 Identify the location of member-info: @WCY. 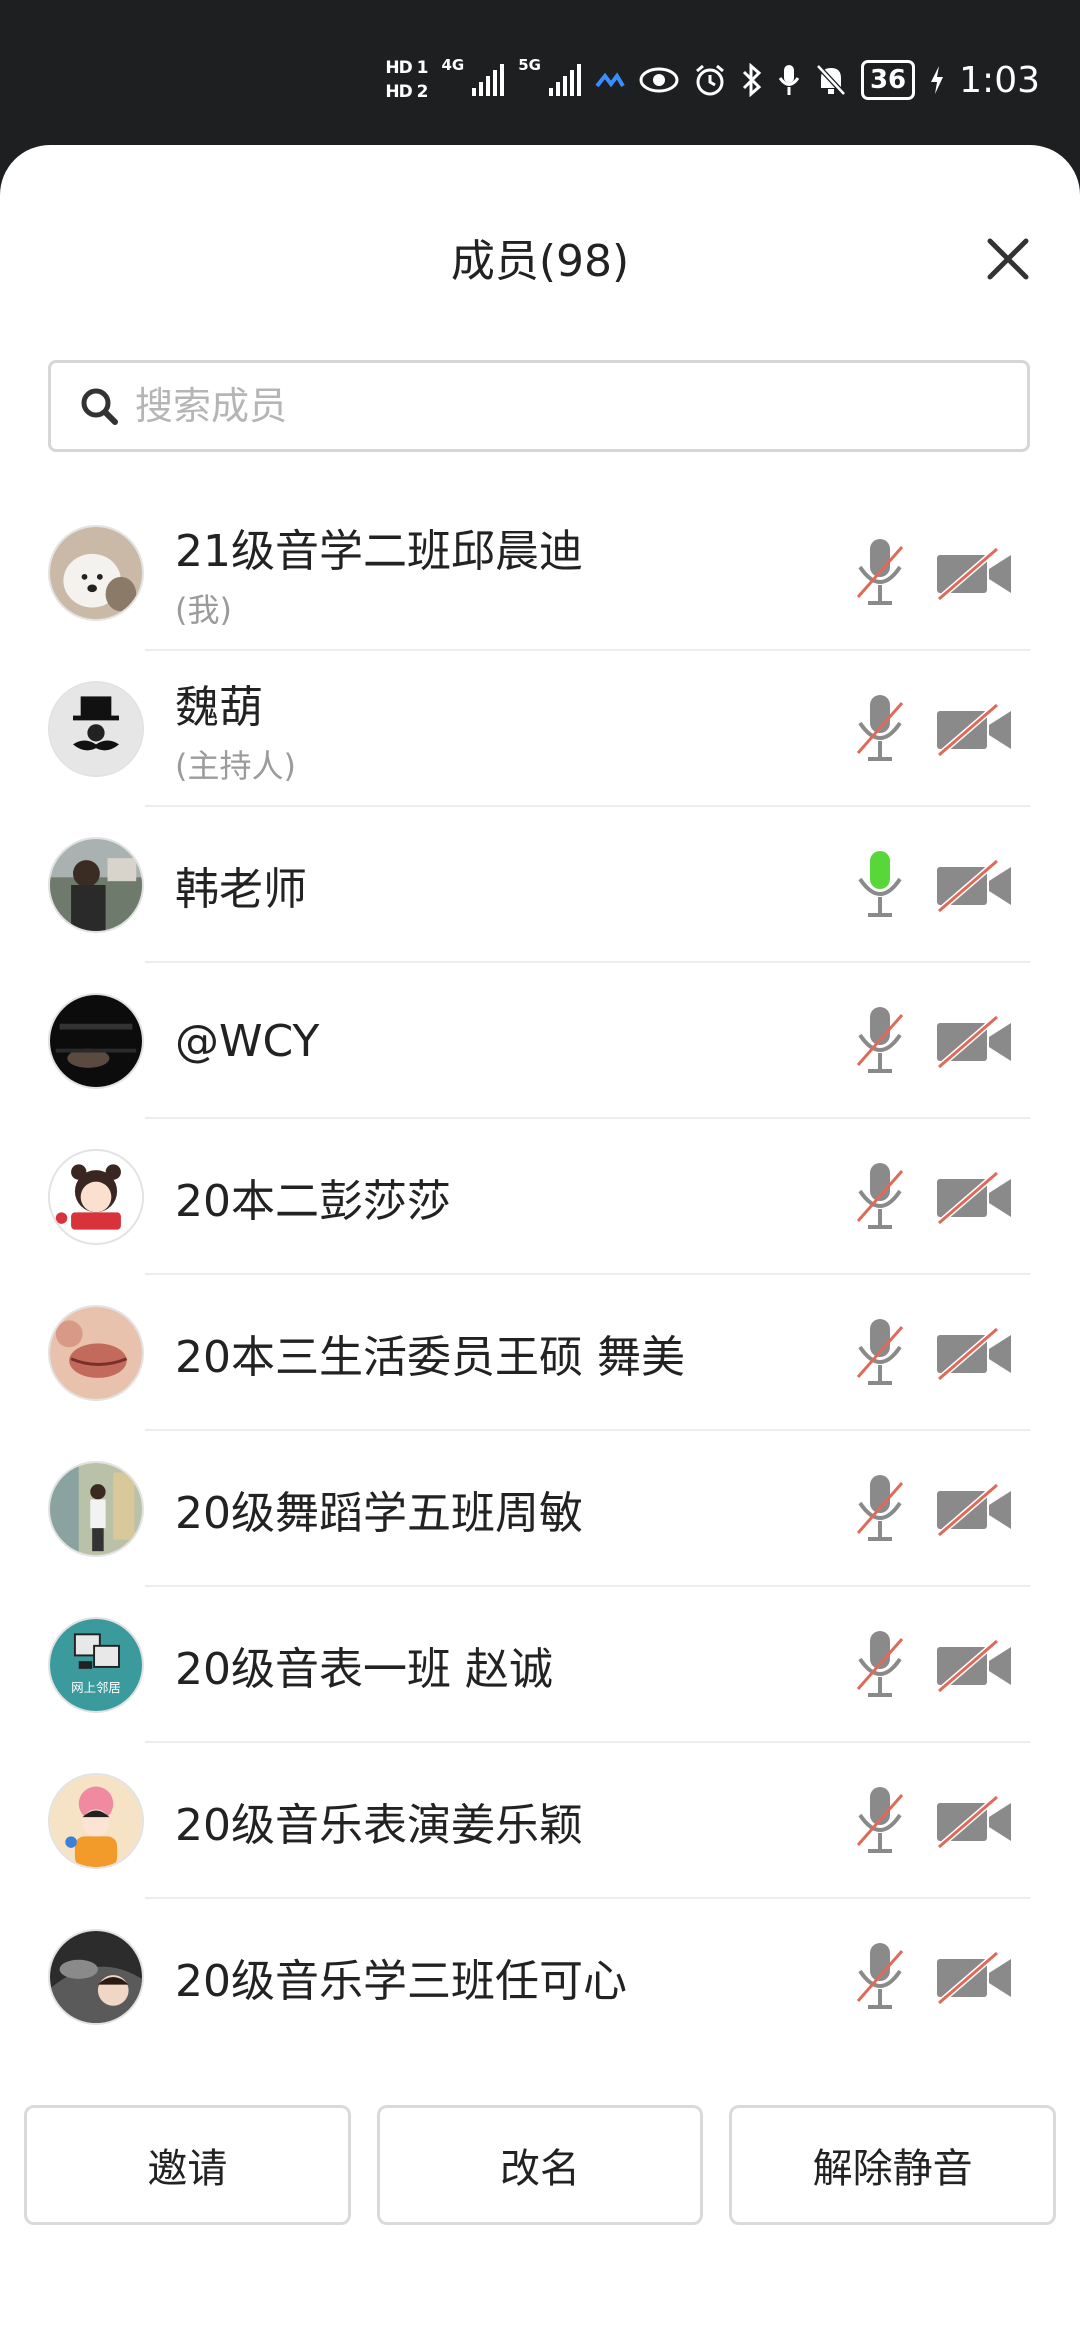
(247, 1041).